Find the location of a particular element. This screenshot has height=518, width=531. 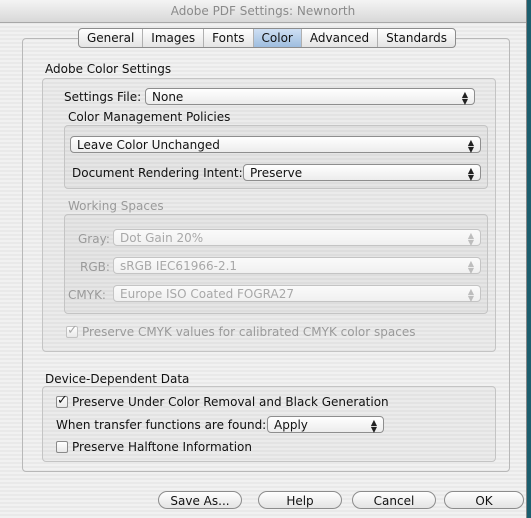

adobe-color-settings-title: Adobe Color Settings is located at coordinates (108, 69).